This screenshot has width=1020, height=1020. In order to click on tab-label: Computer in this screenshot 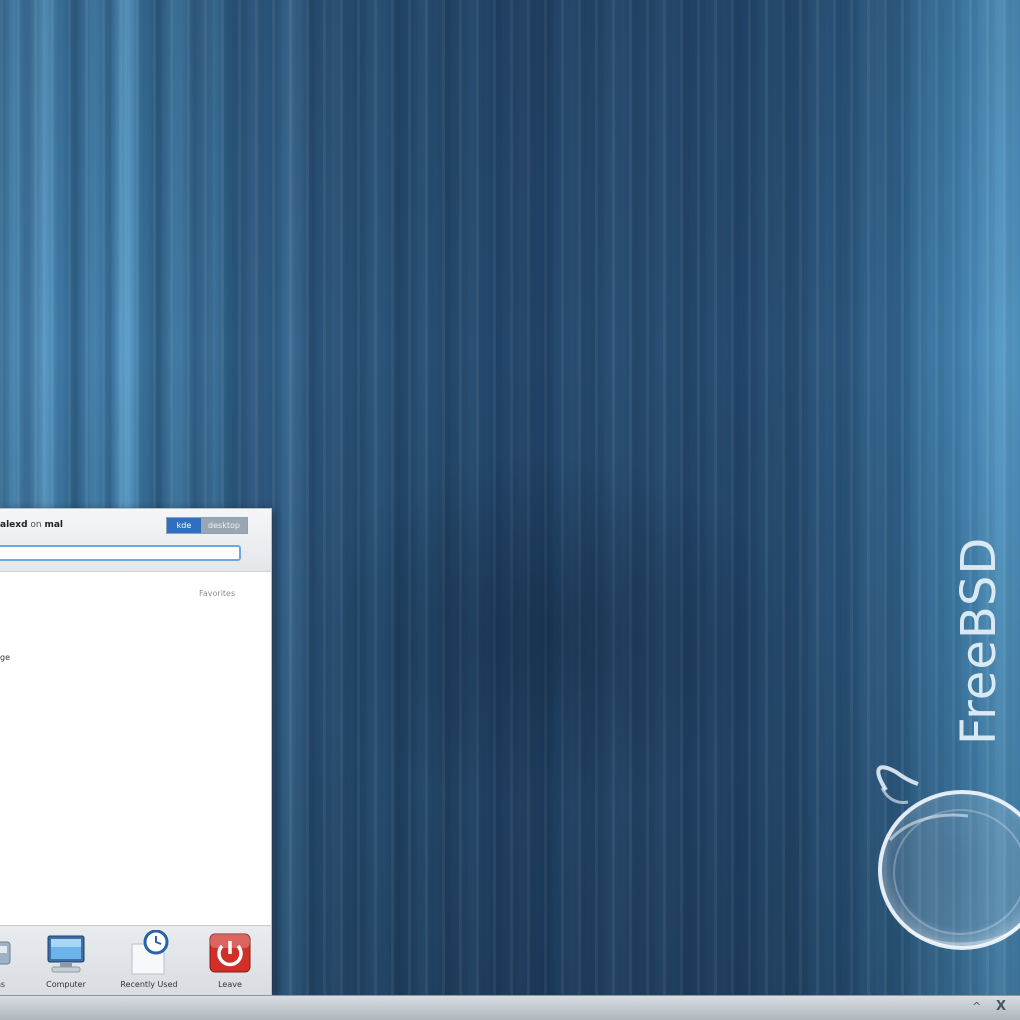, I will do `click(66, 984)`.